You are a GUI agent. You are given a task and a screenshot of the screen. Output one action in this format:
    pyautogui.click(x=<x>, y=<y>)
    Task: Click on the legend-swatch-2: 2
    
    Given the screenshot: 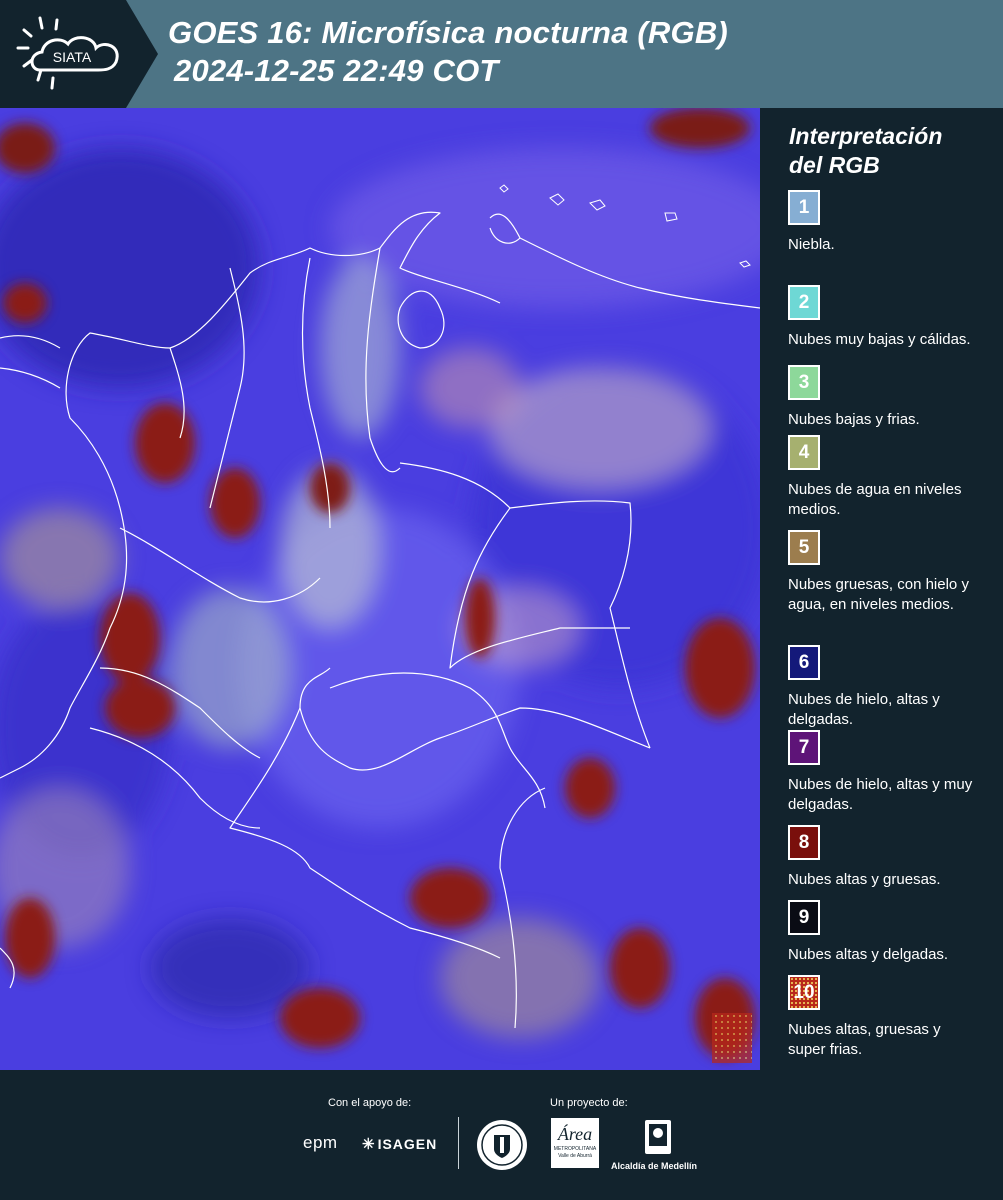 What is the action you would take?
    pyautogui.click(x=804, y=302)
    